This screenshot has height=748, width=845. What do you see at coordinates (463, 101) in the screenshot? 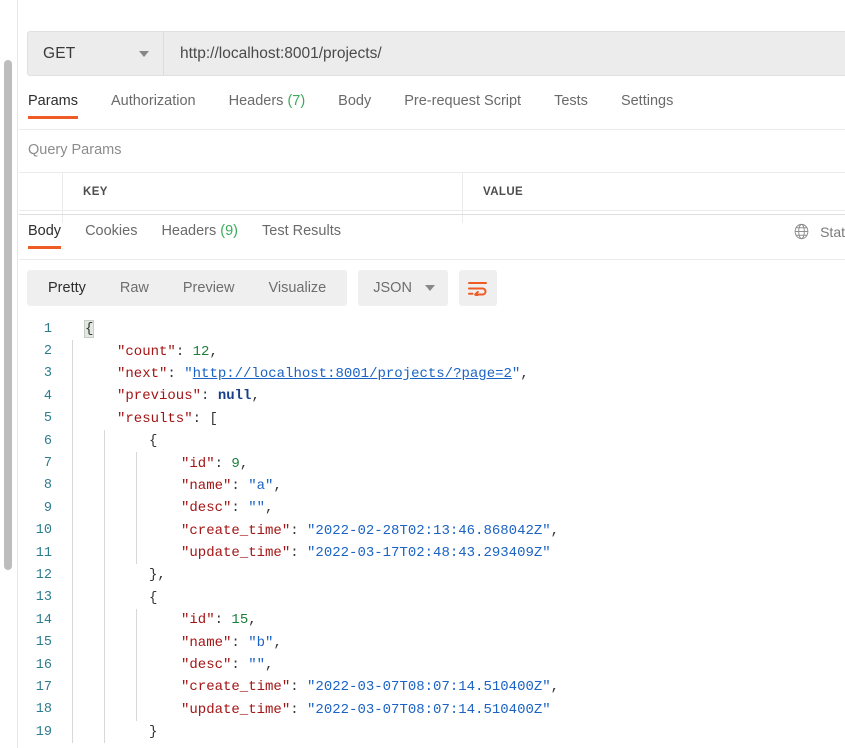
I see `tab-label: Pre-request Script` at bounding box center [463, 101].